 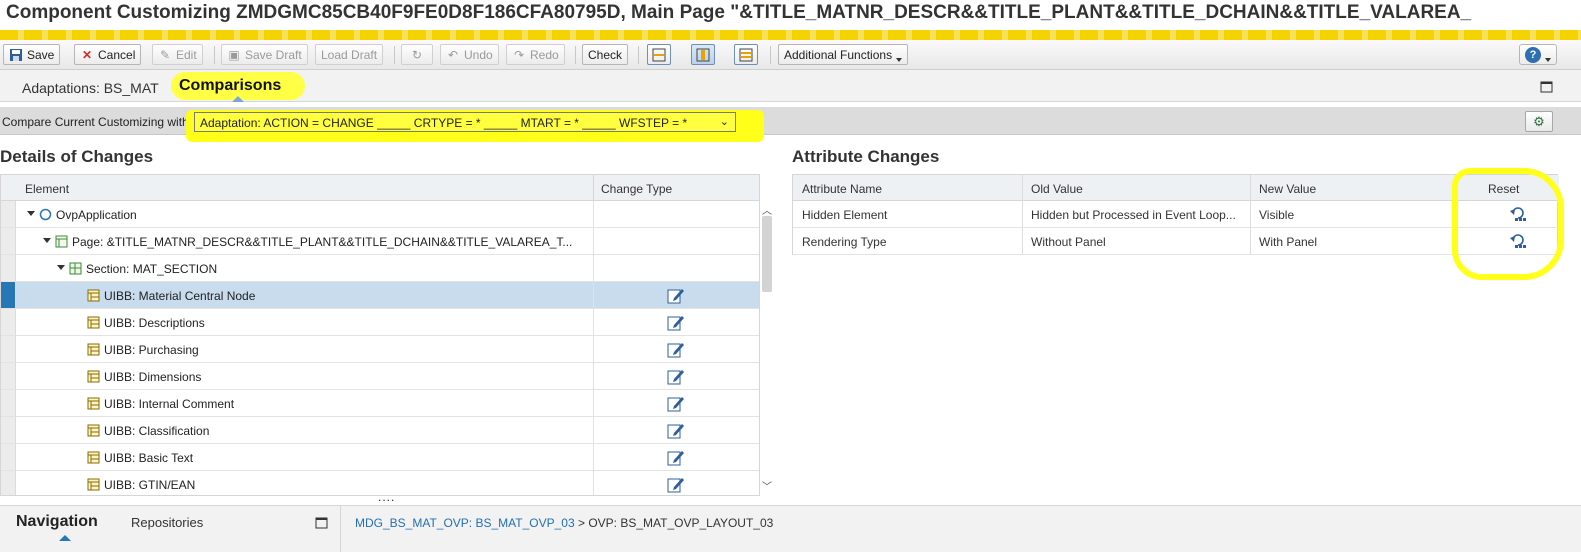 What do you see at coordinates (380, 295) in the screenshot?
I see `table-row: UIBB: Material Central Node` at bounding box center [380, 295].